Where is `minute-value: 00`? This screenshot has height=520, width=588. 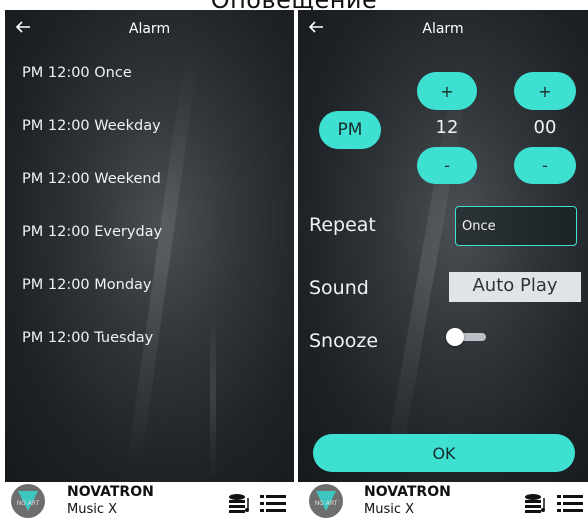 minute-value: 00 is located at coordinates (545, 127).